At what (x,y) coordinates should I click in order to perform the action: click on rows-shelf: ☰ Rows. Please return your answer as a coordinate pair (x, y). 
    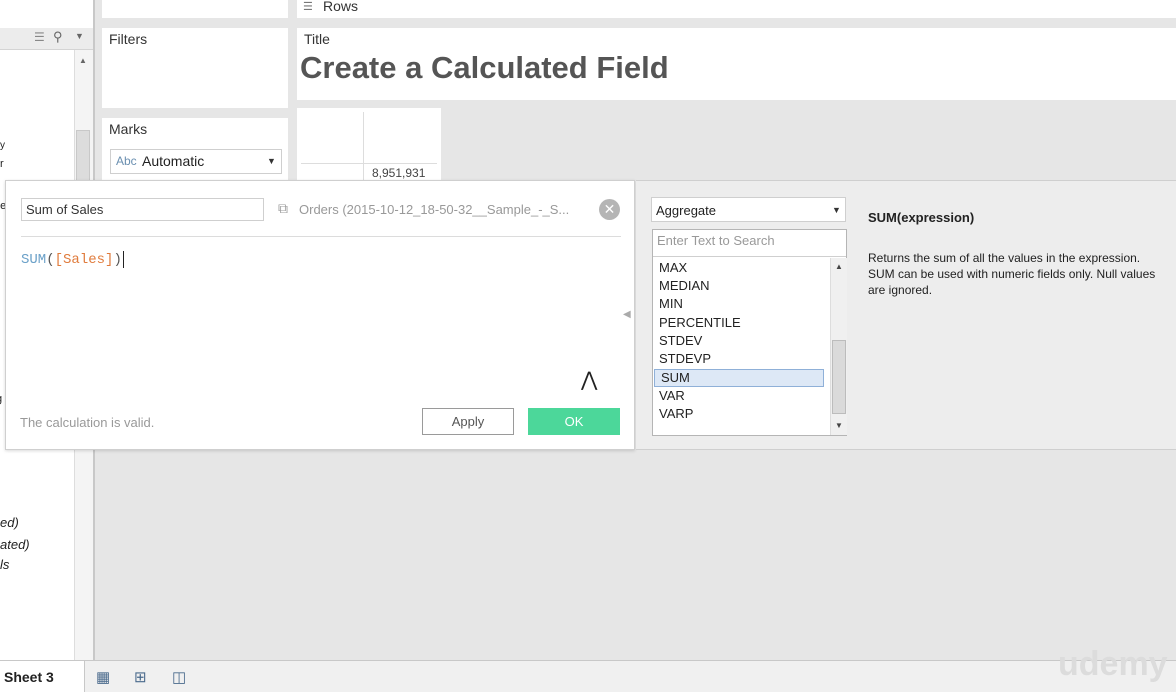
    Looking at the image, I should click on (736, 9).